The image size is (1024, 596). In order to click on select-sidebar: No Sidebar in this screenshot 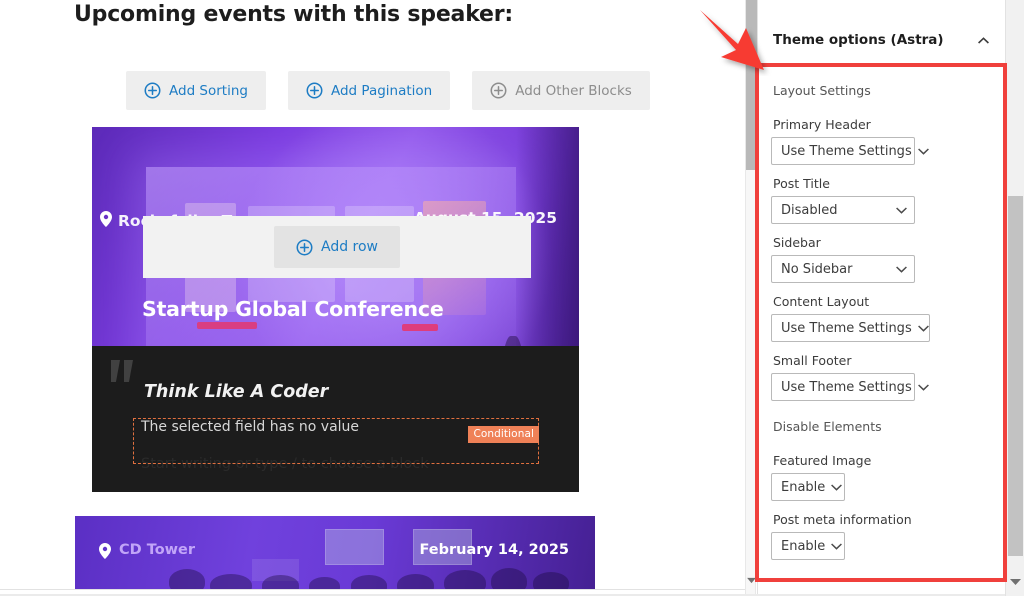, I will do `click(843, 269)`.